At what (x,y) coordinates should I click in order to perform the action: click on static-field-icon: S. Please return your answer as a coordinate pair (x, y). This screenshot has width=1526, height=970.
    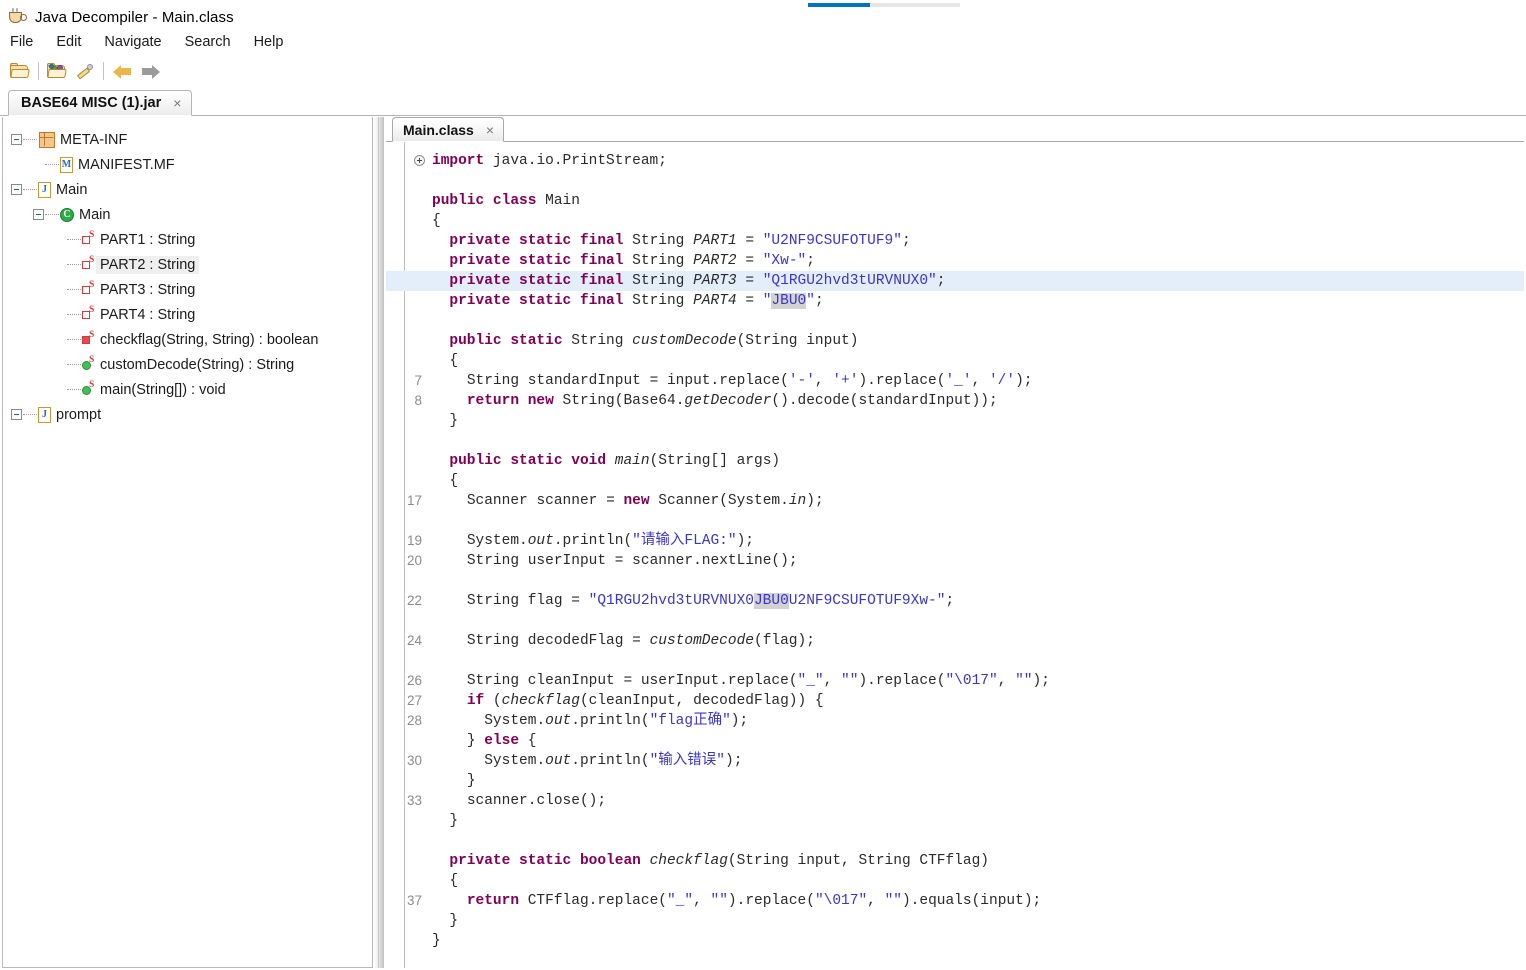
    Looking at the image, I should click on (88, 263).